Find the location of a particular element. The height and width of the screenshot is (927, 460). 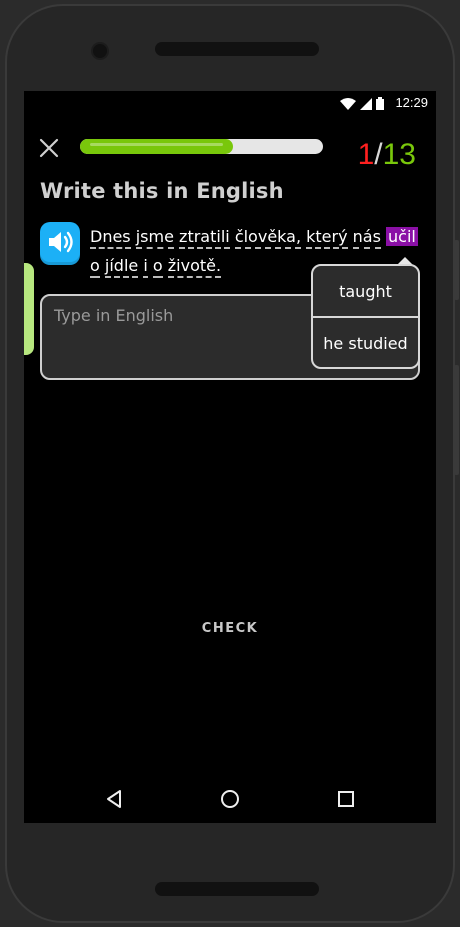

counter-total: 13 is located at coordinates (399, 154).